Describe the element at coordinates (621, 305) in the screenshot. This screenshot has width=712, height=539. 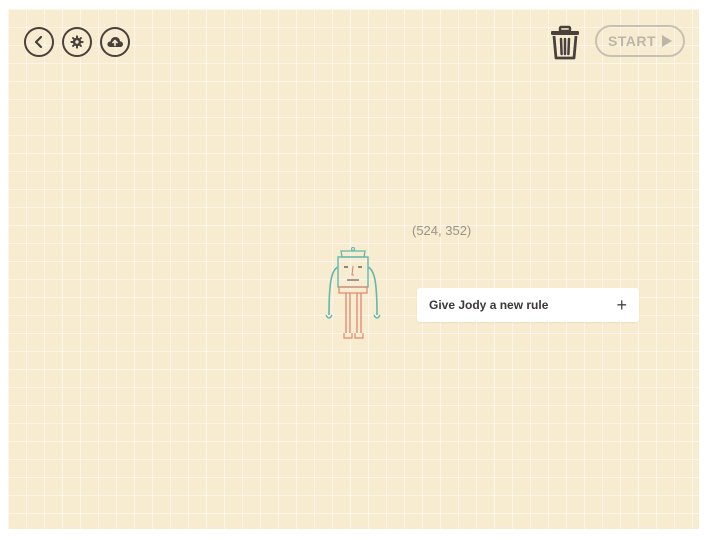
I see `add-rule-icon: +` at that location.